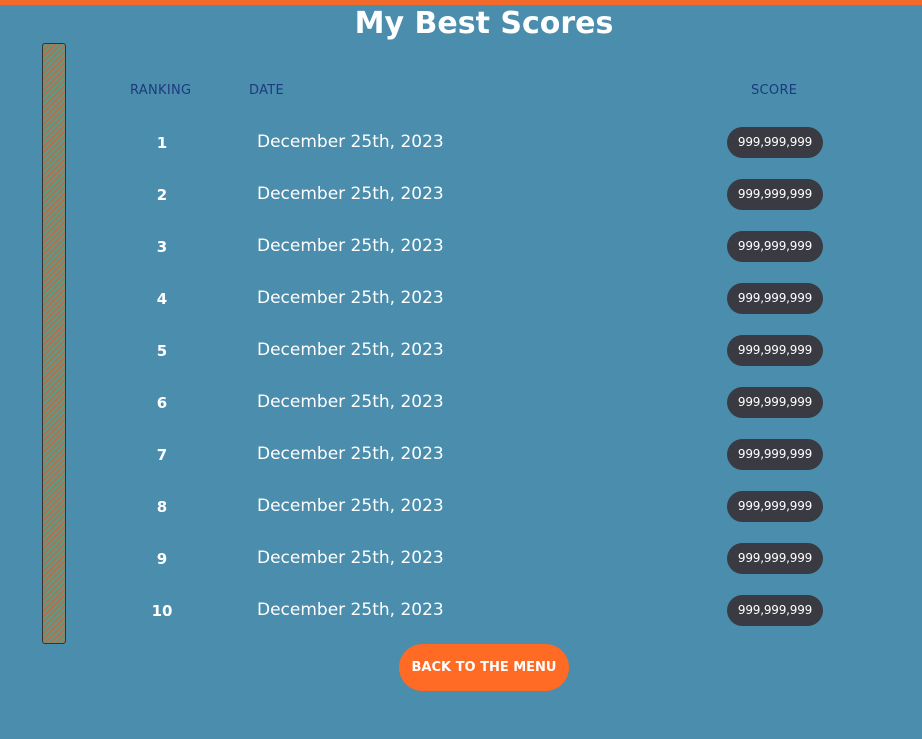 The height and width of the screenshot is (739, 922). Describe the element at coordinates (162, 351) in the screenshot. I see `rank-value: 5` at that location.